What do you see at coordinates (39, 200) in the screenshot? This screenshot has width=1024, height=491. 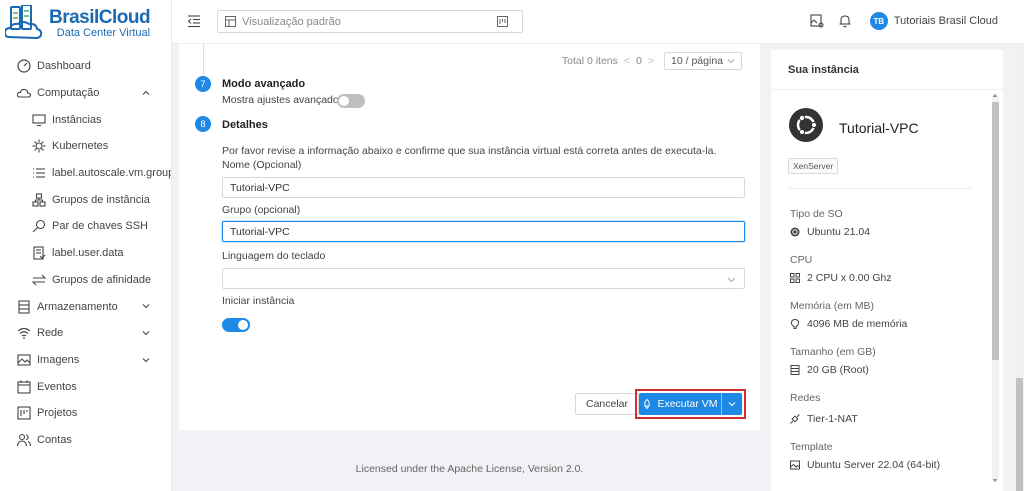 I see `cluster-icon` at bounding box center [39, 200].